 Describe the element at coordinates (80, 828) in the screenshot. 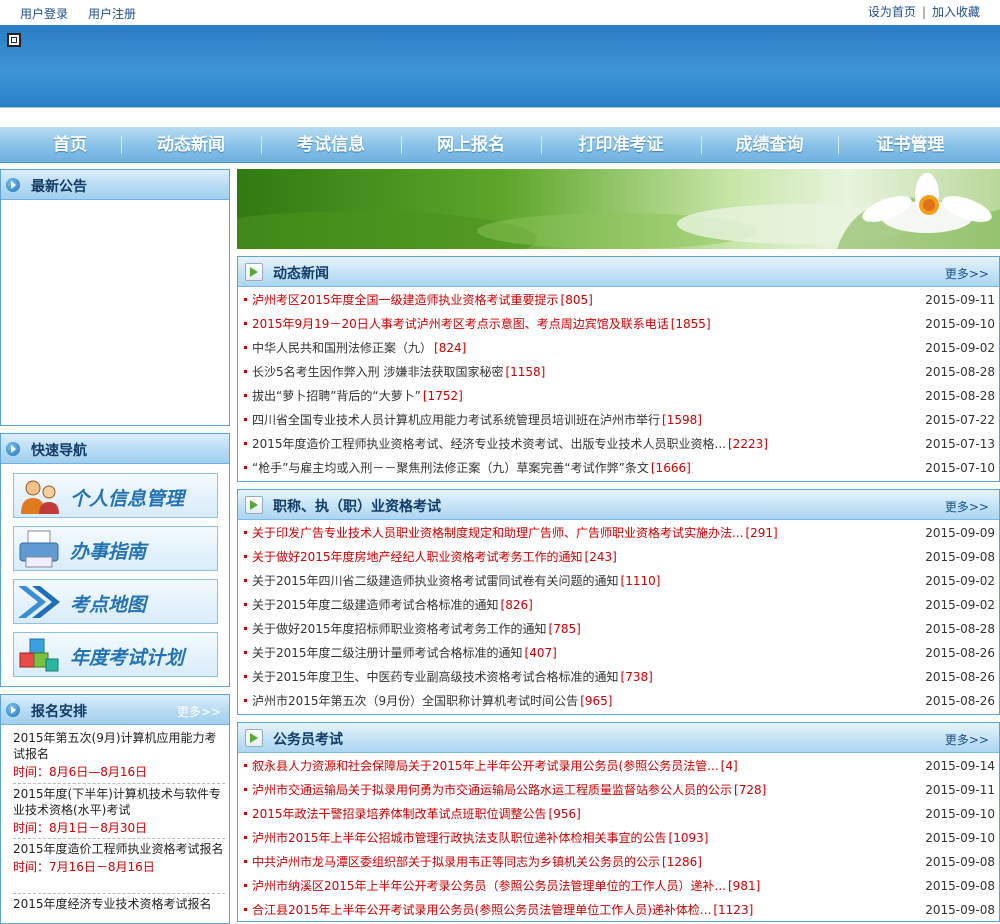

I see `schedule-item-time: 时间：8月1日－8月30日` at that location.